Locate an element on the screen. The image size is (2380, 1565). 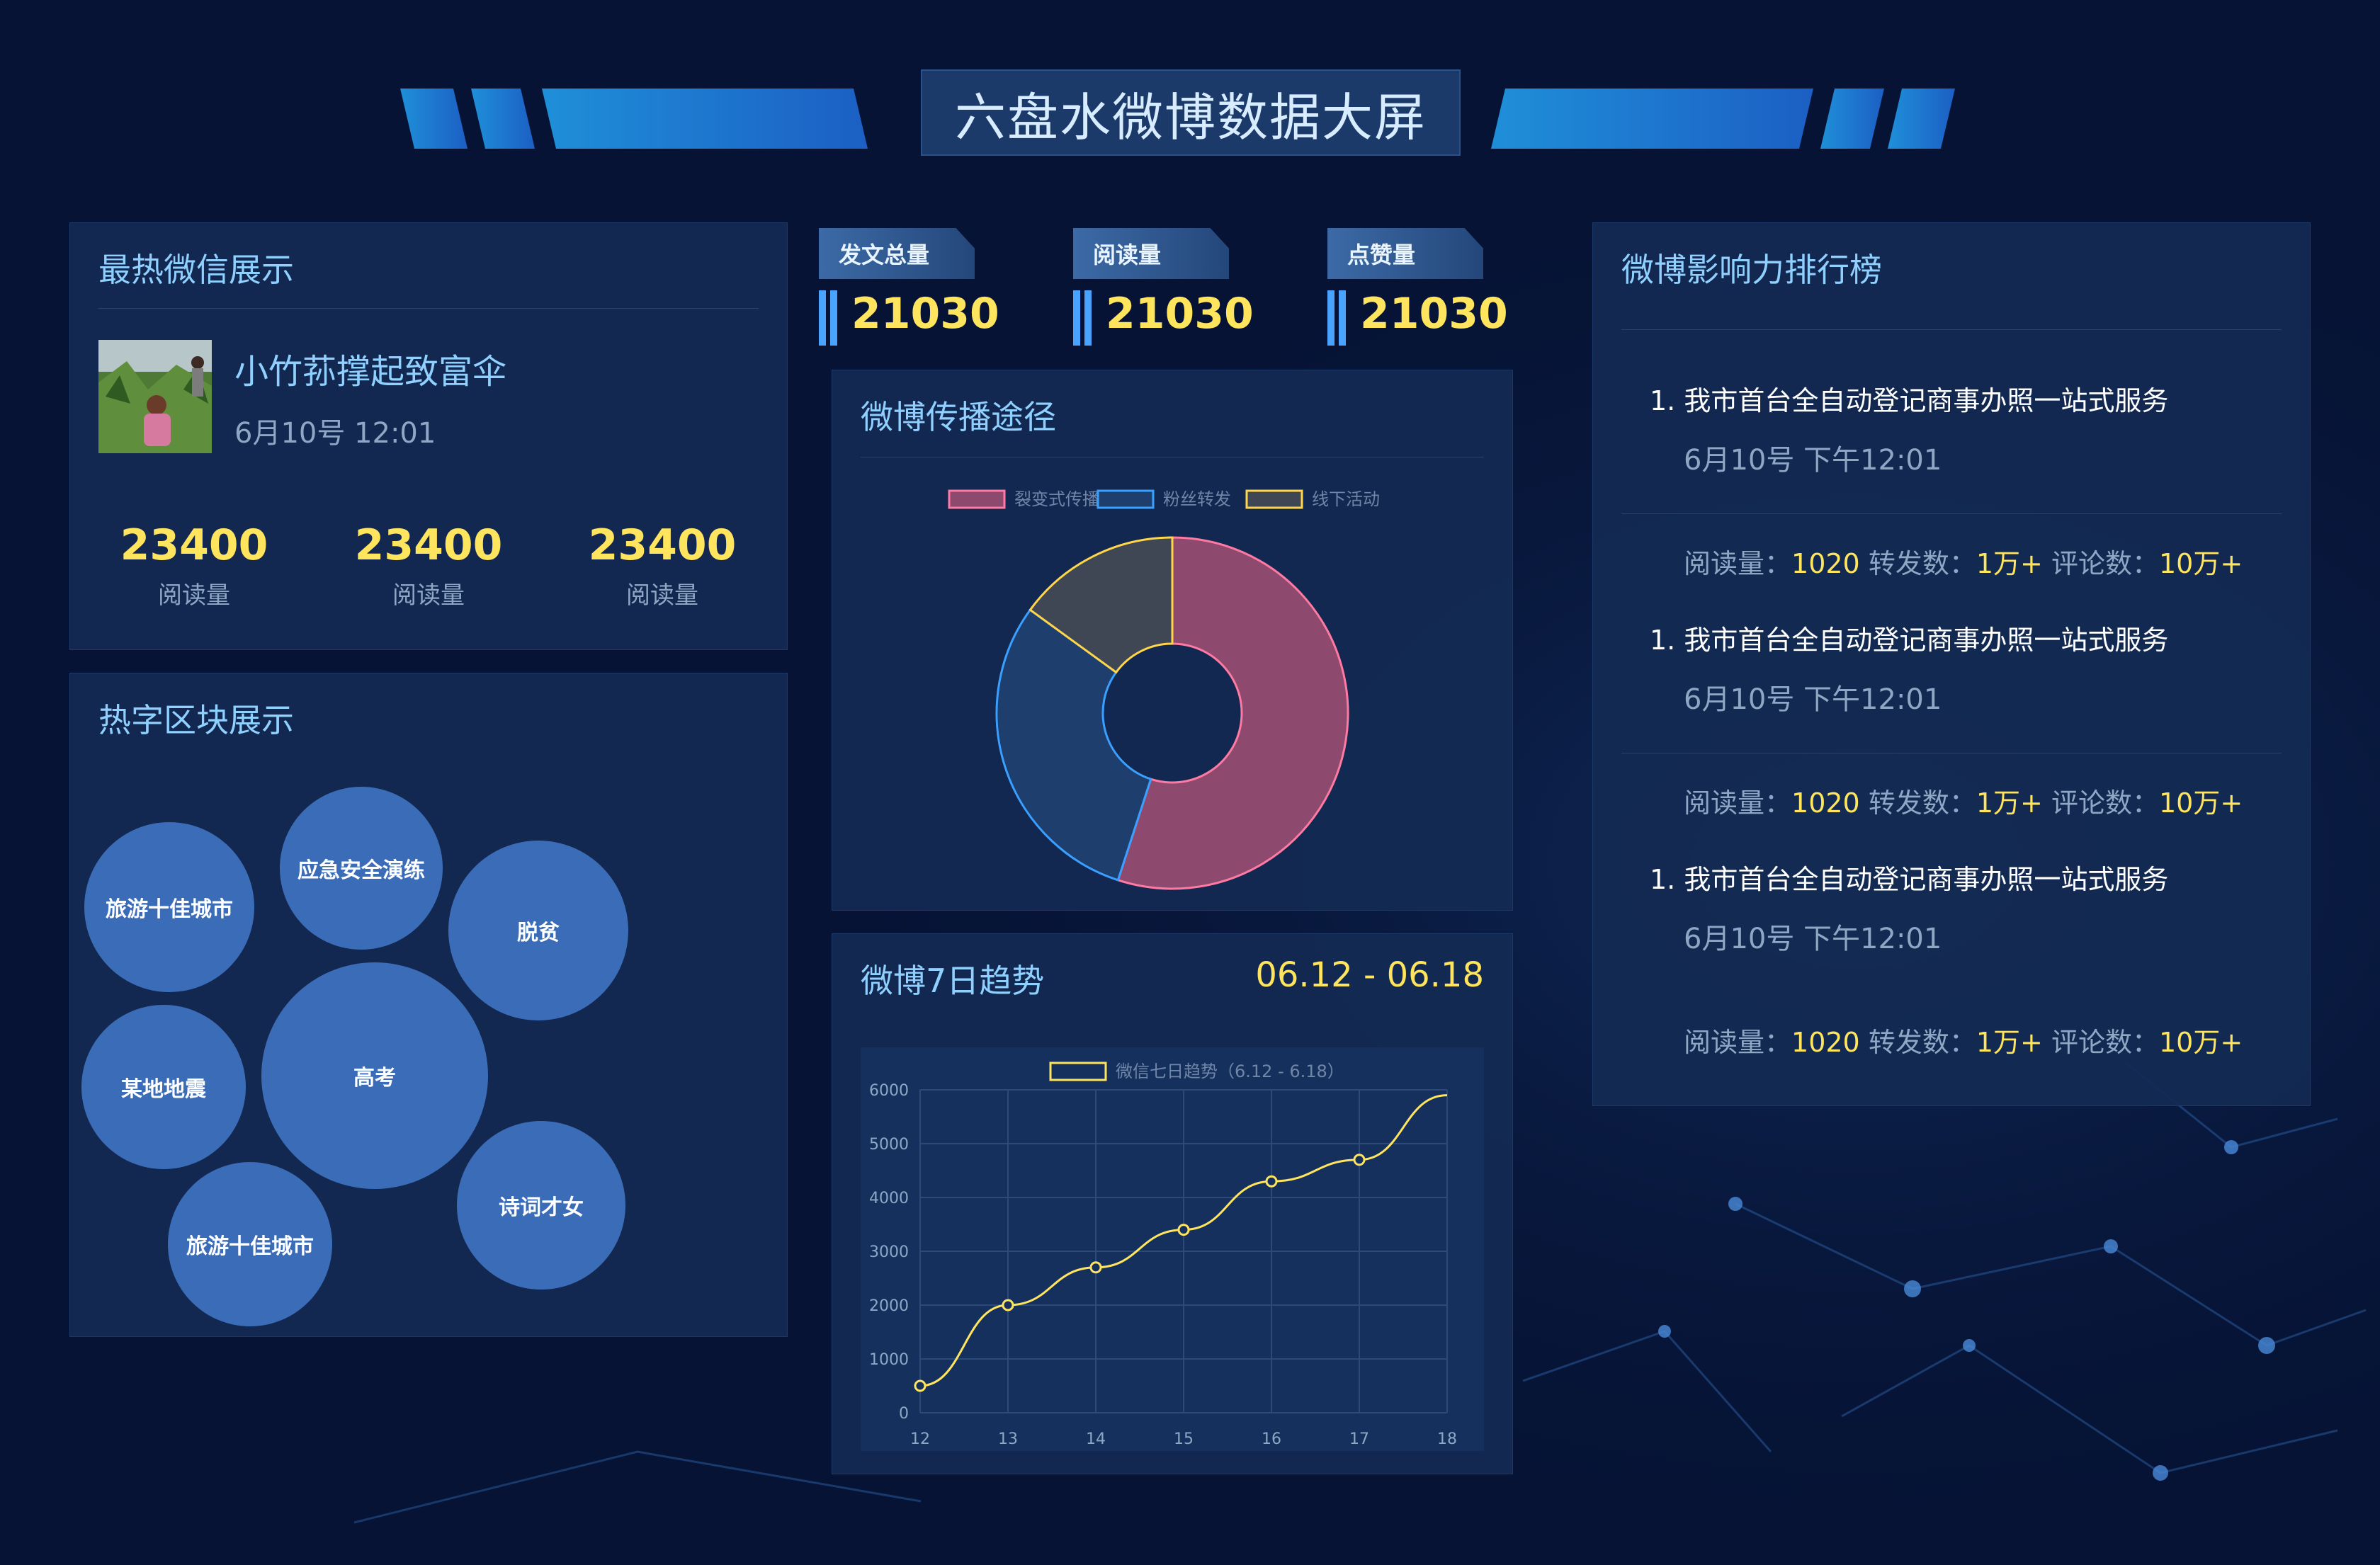
y-tick-label: 4000 is located at coordinates (889, 1198).